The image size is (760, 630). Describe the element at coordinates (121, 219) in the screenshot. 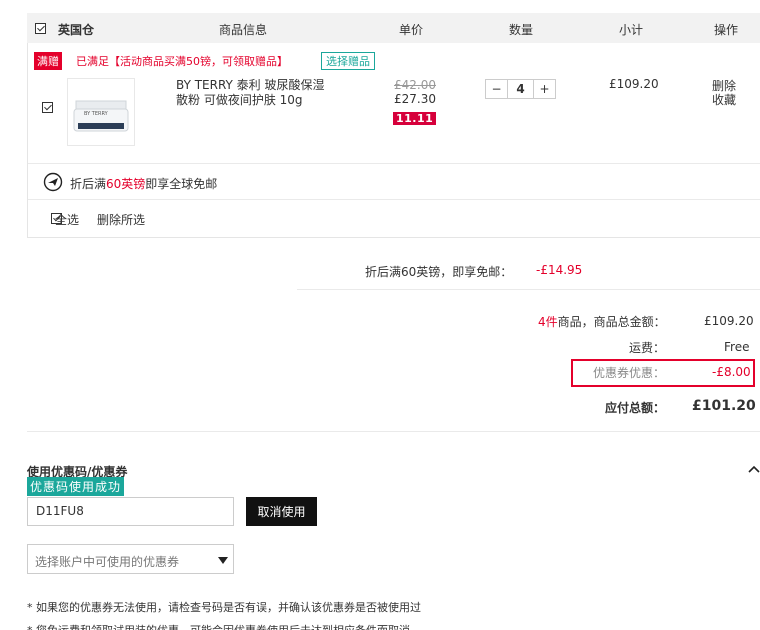

I see `delete-selected-link: 删除所选` at that location.